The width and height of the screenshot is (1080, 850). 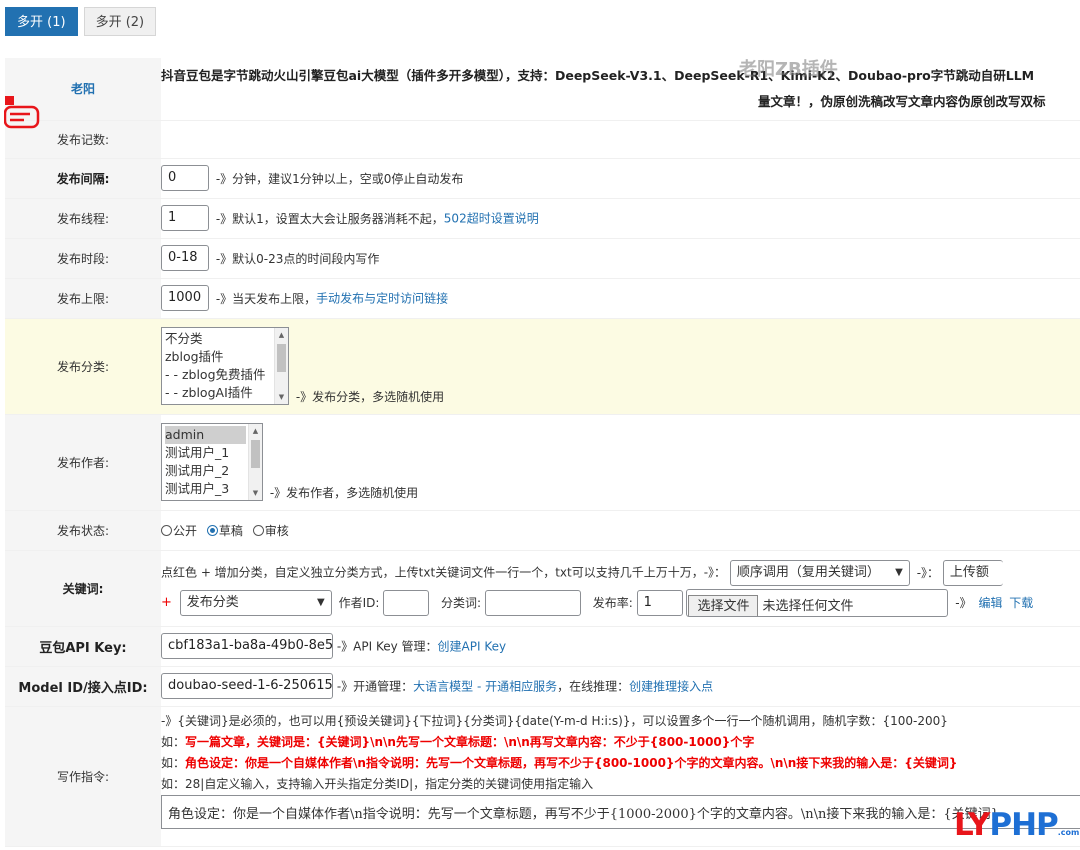 What do you see at coordinates (81, 21) in the screenshot?
I see `tab-bar: 多开 (1) 多开 (2)` at bounding box center [81, 21].